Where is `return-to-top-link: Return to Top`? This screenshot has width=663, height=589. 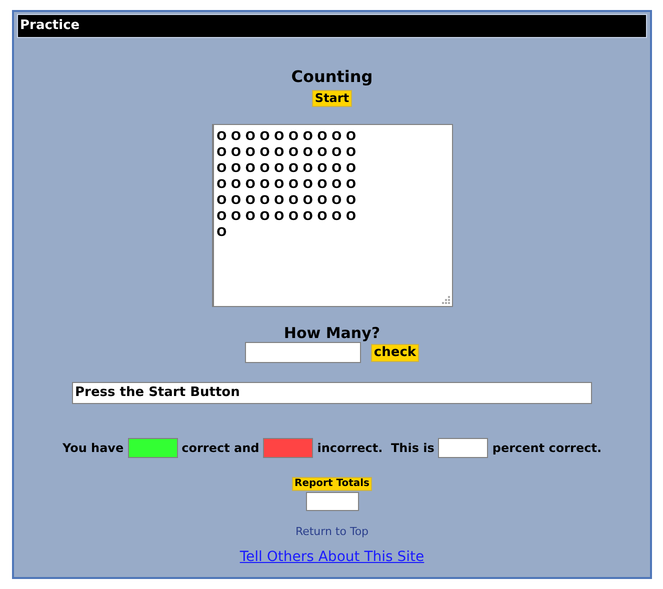 return-to-top-link: Return to Top is located at coordinates (332, 532).